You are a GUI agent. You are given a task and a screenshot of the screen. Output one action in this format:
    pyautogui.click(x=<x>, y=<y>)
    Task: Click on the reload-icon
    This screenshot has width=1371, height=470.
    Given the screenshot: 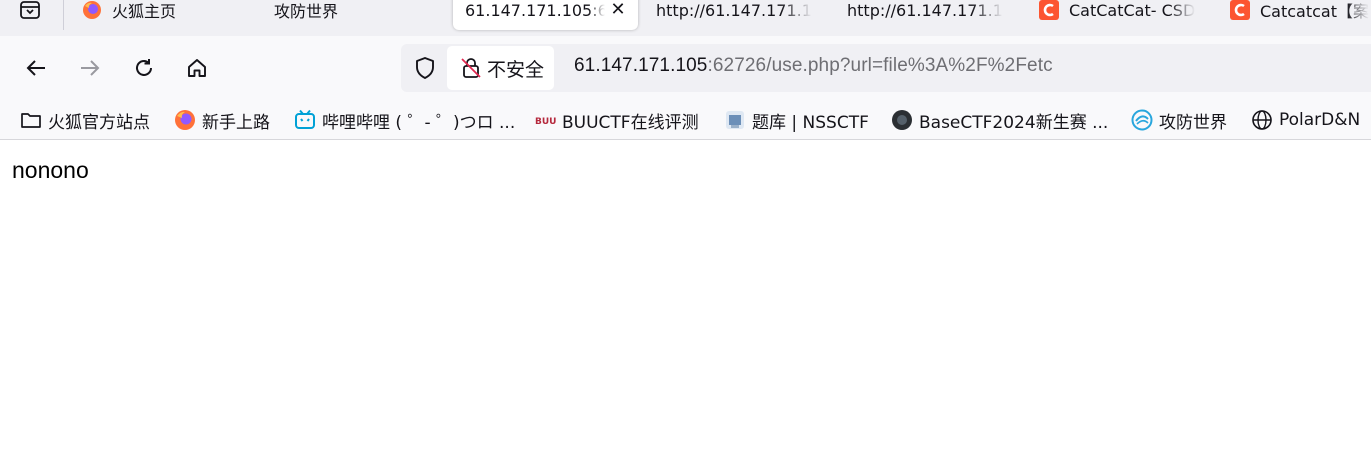 What is the action you would take?
    pyautogui.click(x=144, y=67)
    